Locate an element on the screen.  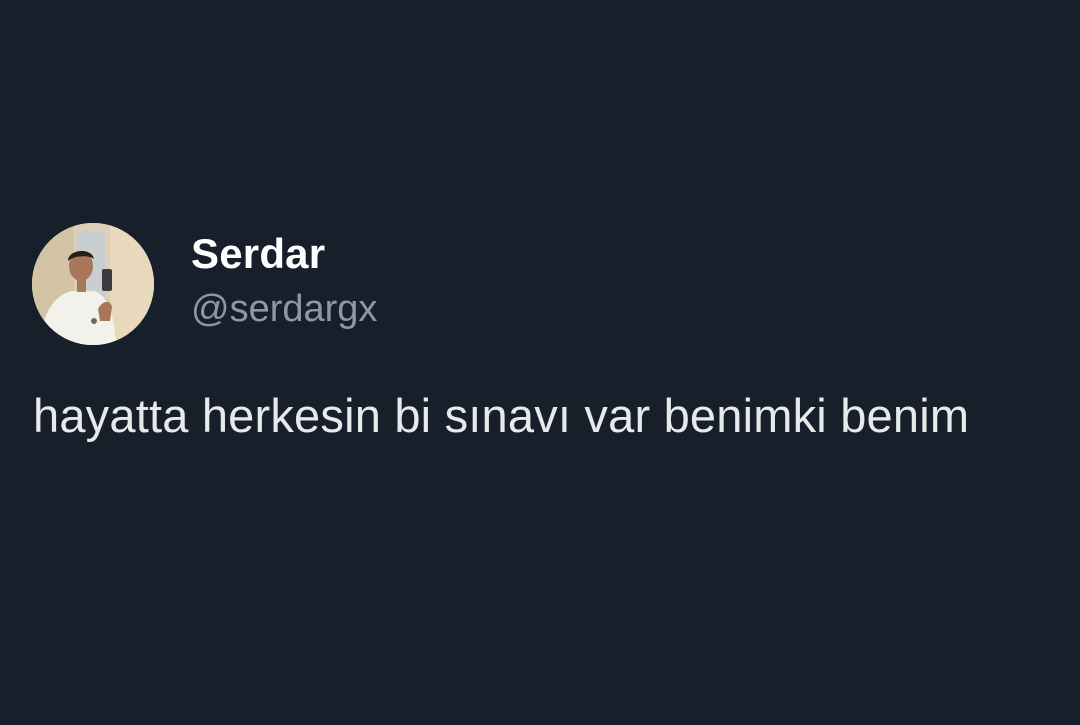
profile-photo-icon is located at coordinates (93, 284).